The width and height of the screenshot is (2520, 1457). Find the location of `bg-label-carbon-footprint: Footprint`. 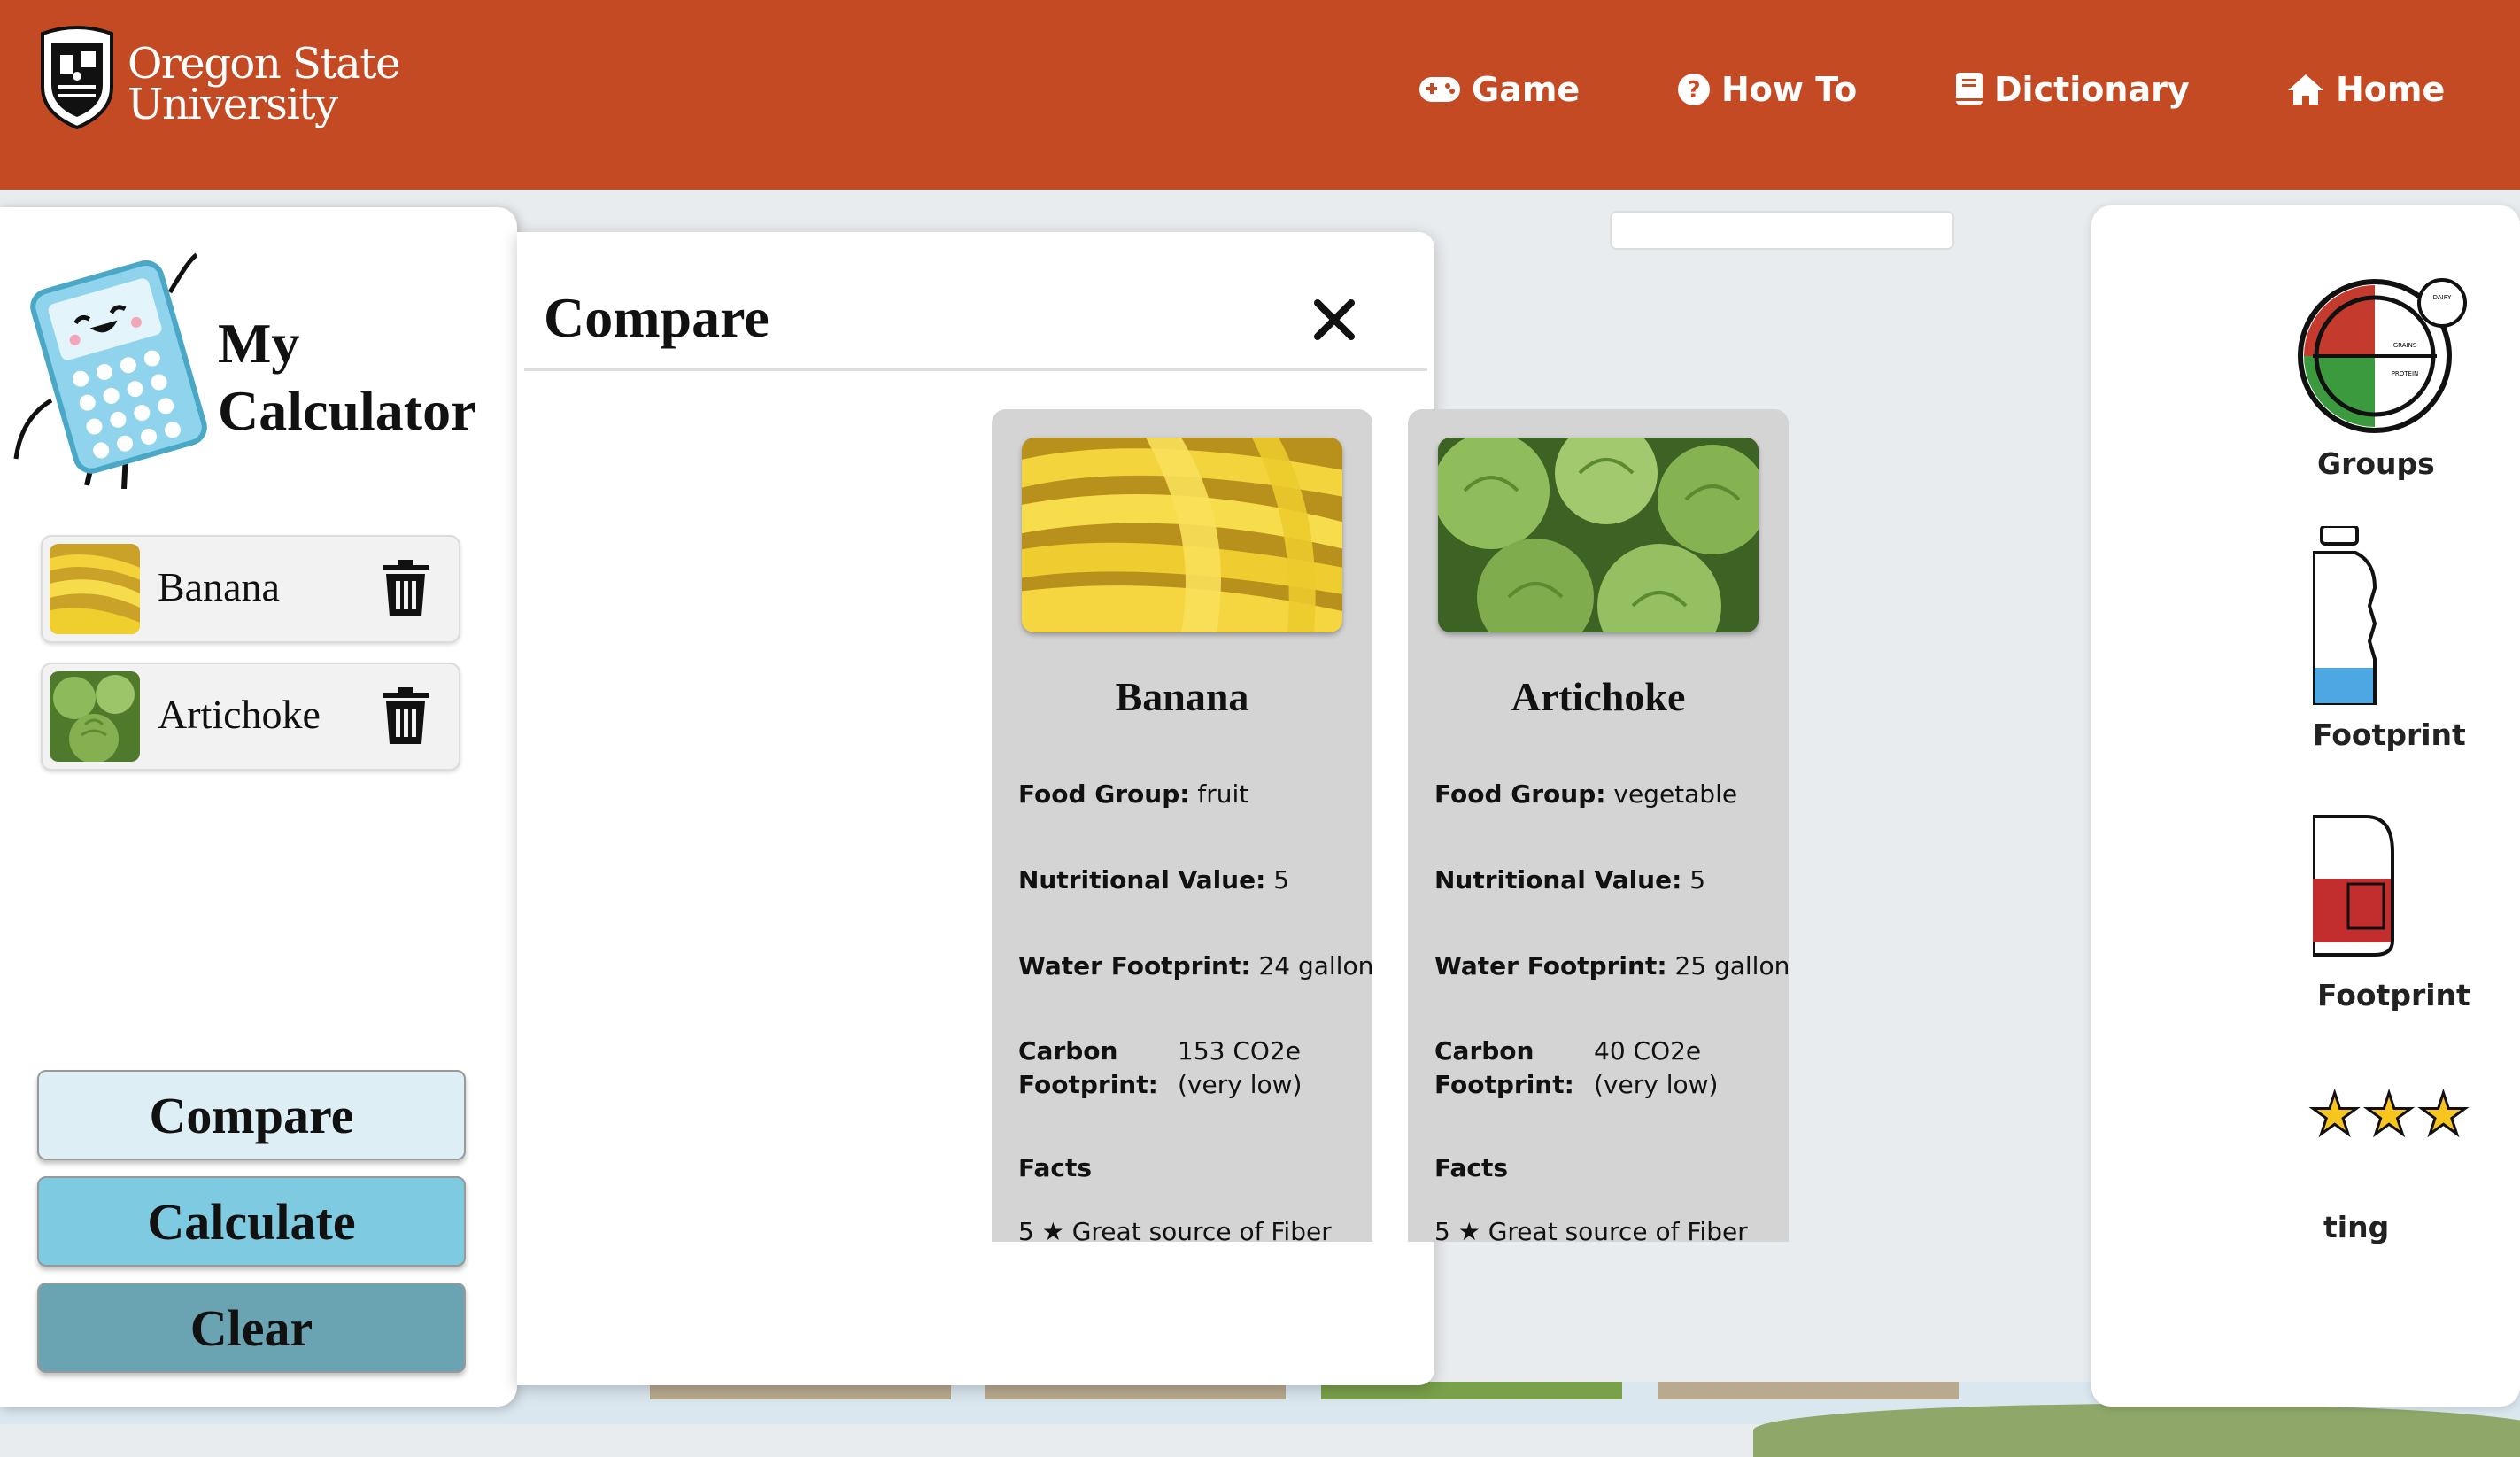

bg-label-carbon-footprint: Footprint is located at coordinates (2393, 995).